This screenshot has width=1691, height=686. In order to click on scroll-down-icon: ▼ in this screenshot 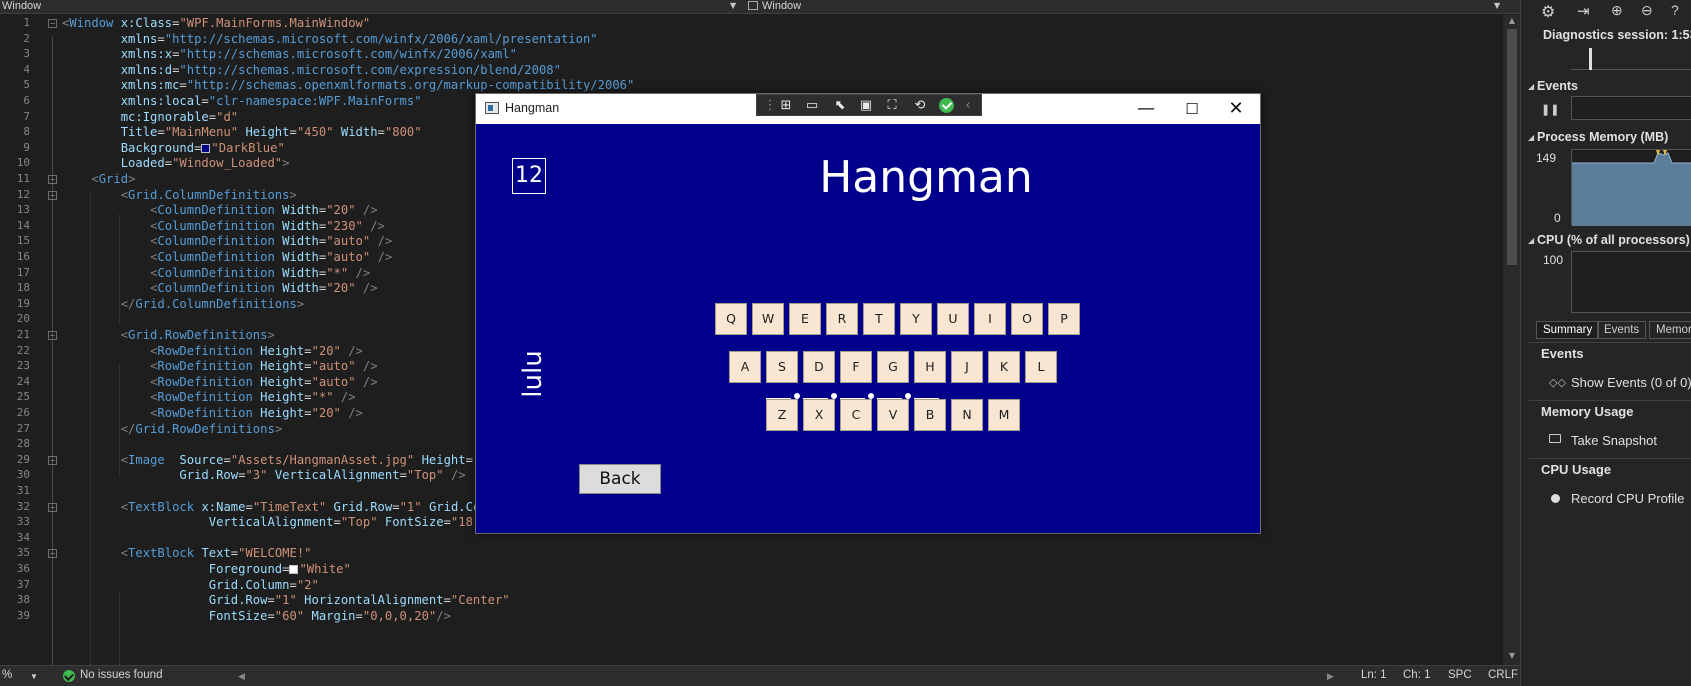, I will do `click(1512, 655)`.